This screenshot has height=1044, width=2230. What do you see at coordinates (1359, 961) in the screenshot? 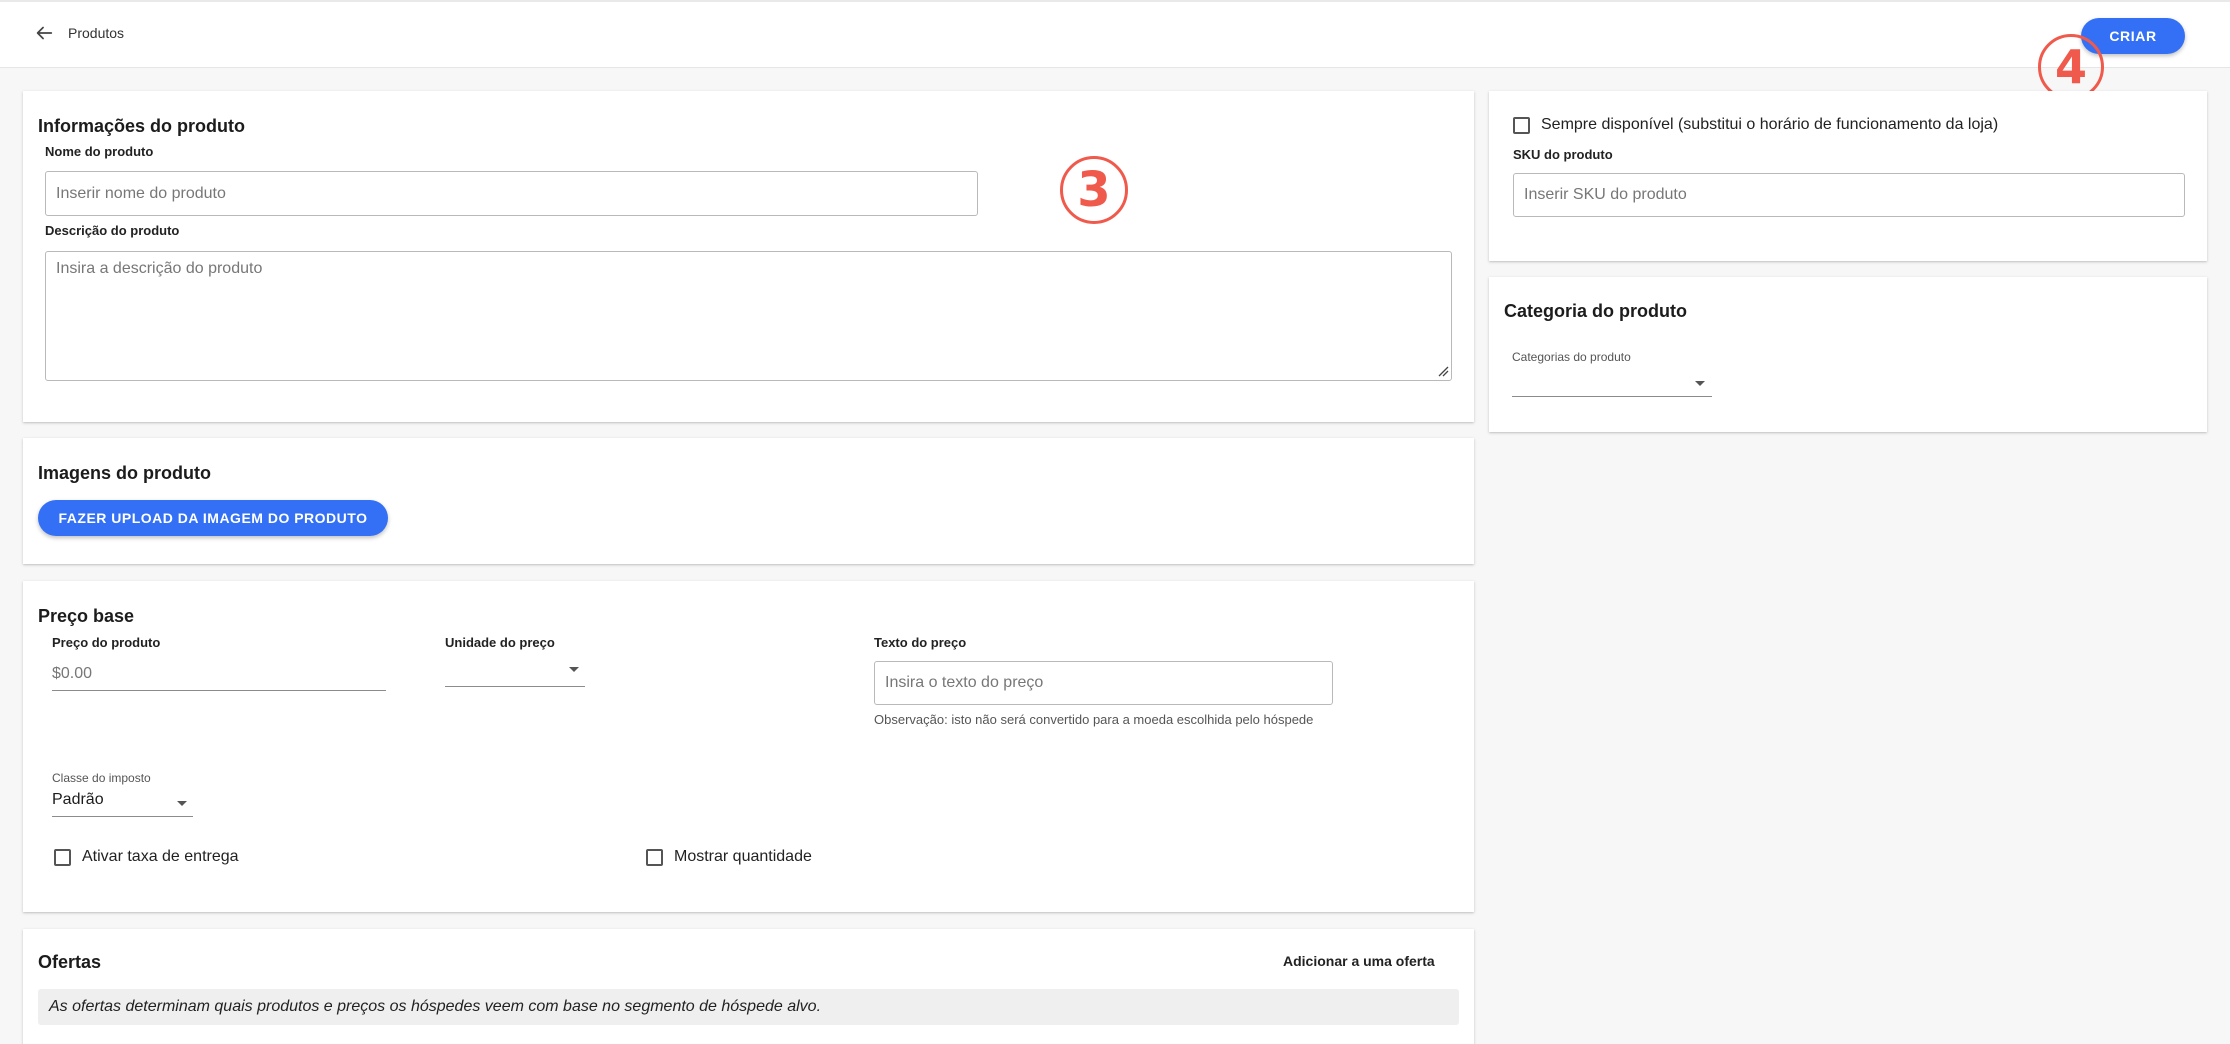
I see `add-to-offer-button: Adicionar a uma oferta` at bounding box center [1359, 961].